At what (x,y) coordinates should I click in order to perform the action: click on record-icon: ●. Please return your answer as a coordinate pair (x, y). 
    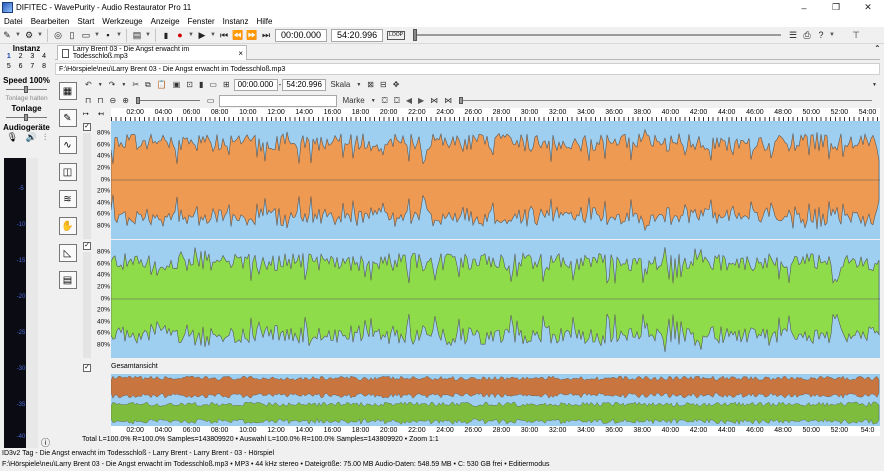
    Looking at the image, I should click on (180, 35).